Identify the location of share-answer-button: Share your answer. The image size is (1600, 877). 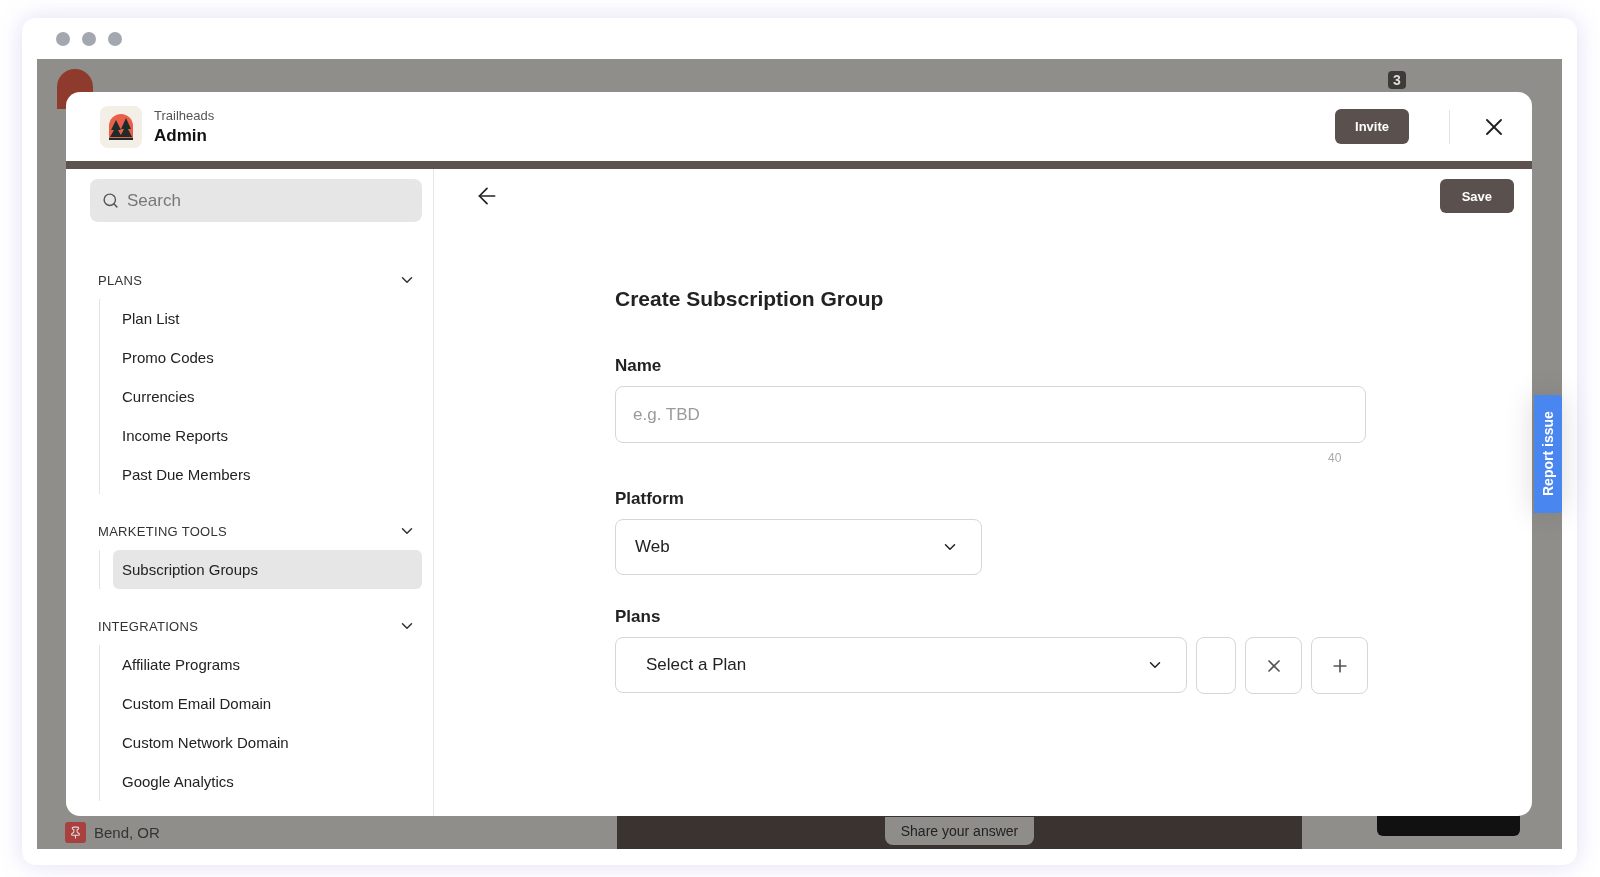
(959, 831).